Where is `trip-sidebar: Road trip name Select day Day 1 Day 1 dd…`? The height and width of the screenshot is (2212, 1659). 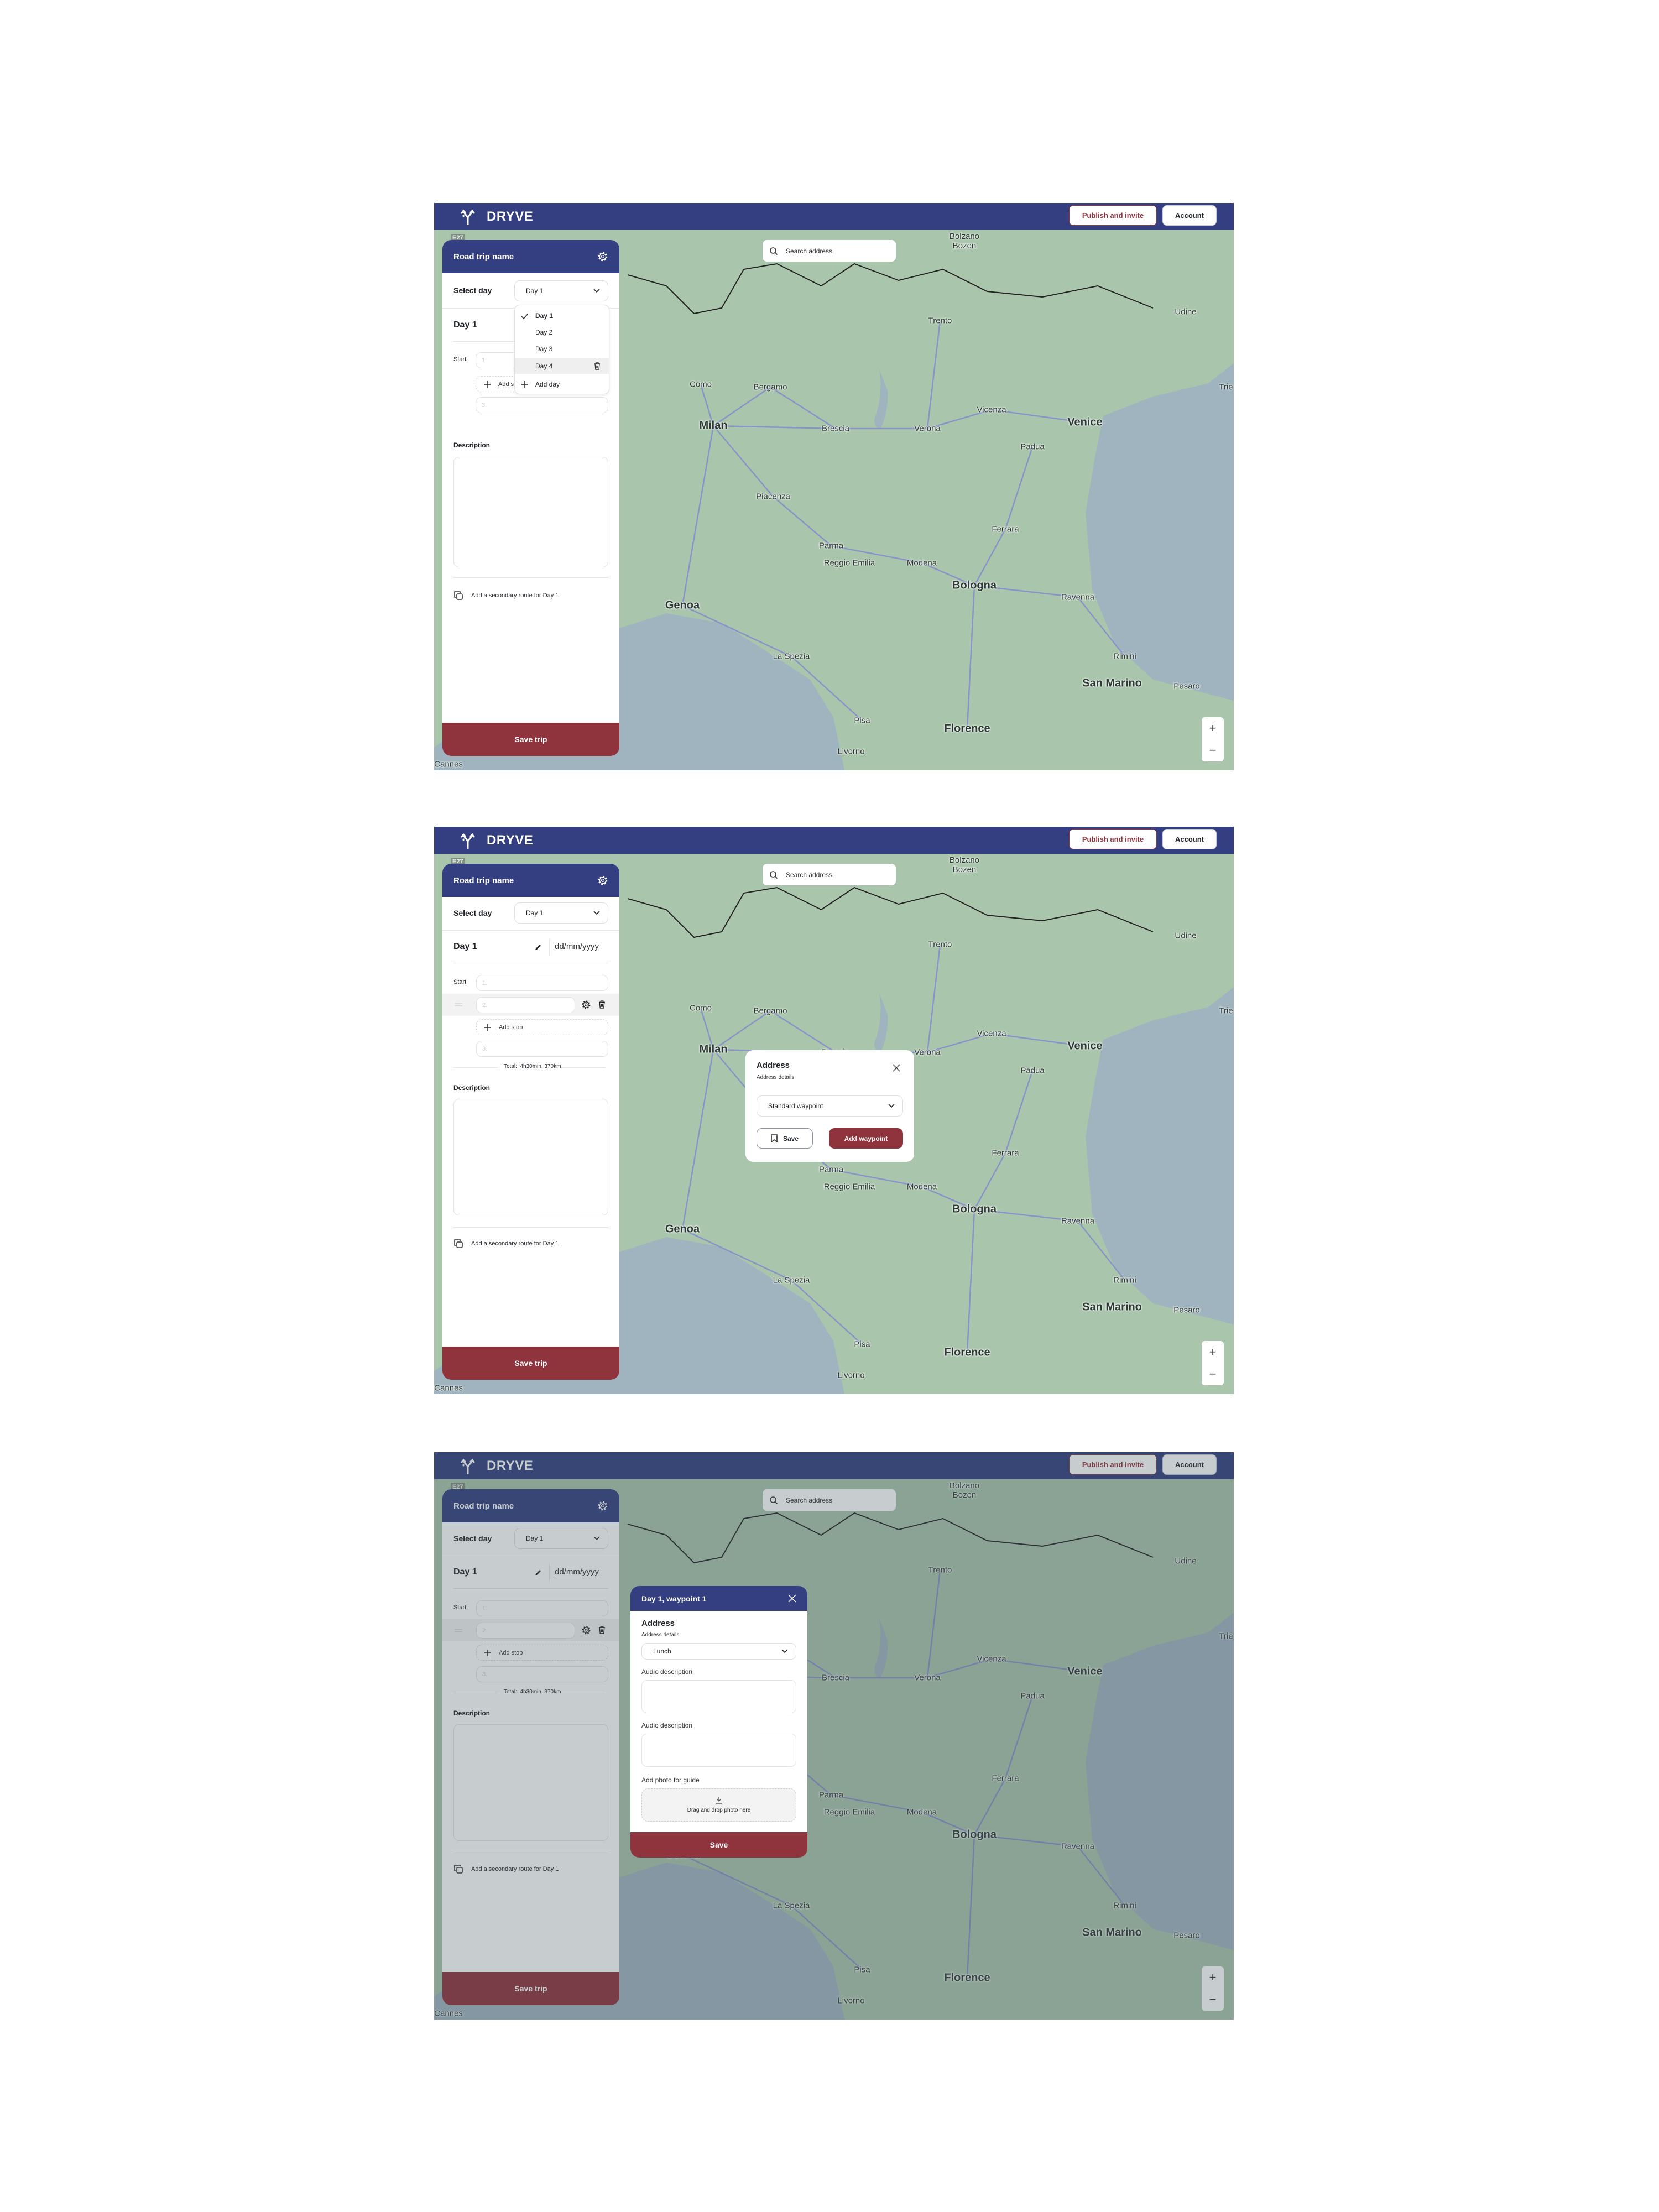
trip-sidebar: Road trip name Select day Day 1 Day 1 dd… is located at coordinates (530, 1122).